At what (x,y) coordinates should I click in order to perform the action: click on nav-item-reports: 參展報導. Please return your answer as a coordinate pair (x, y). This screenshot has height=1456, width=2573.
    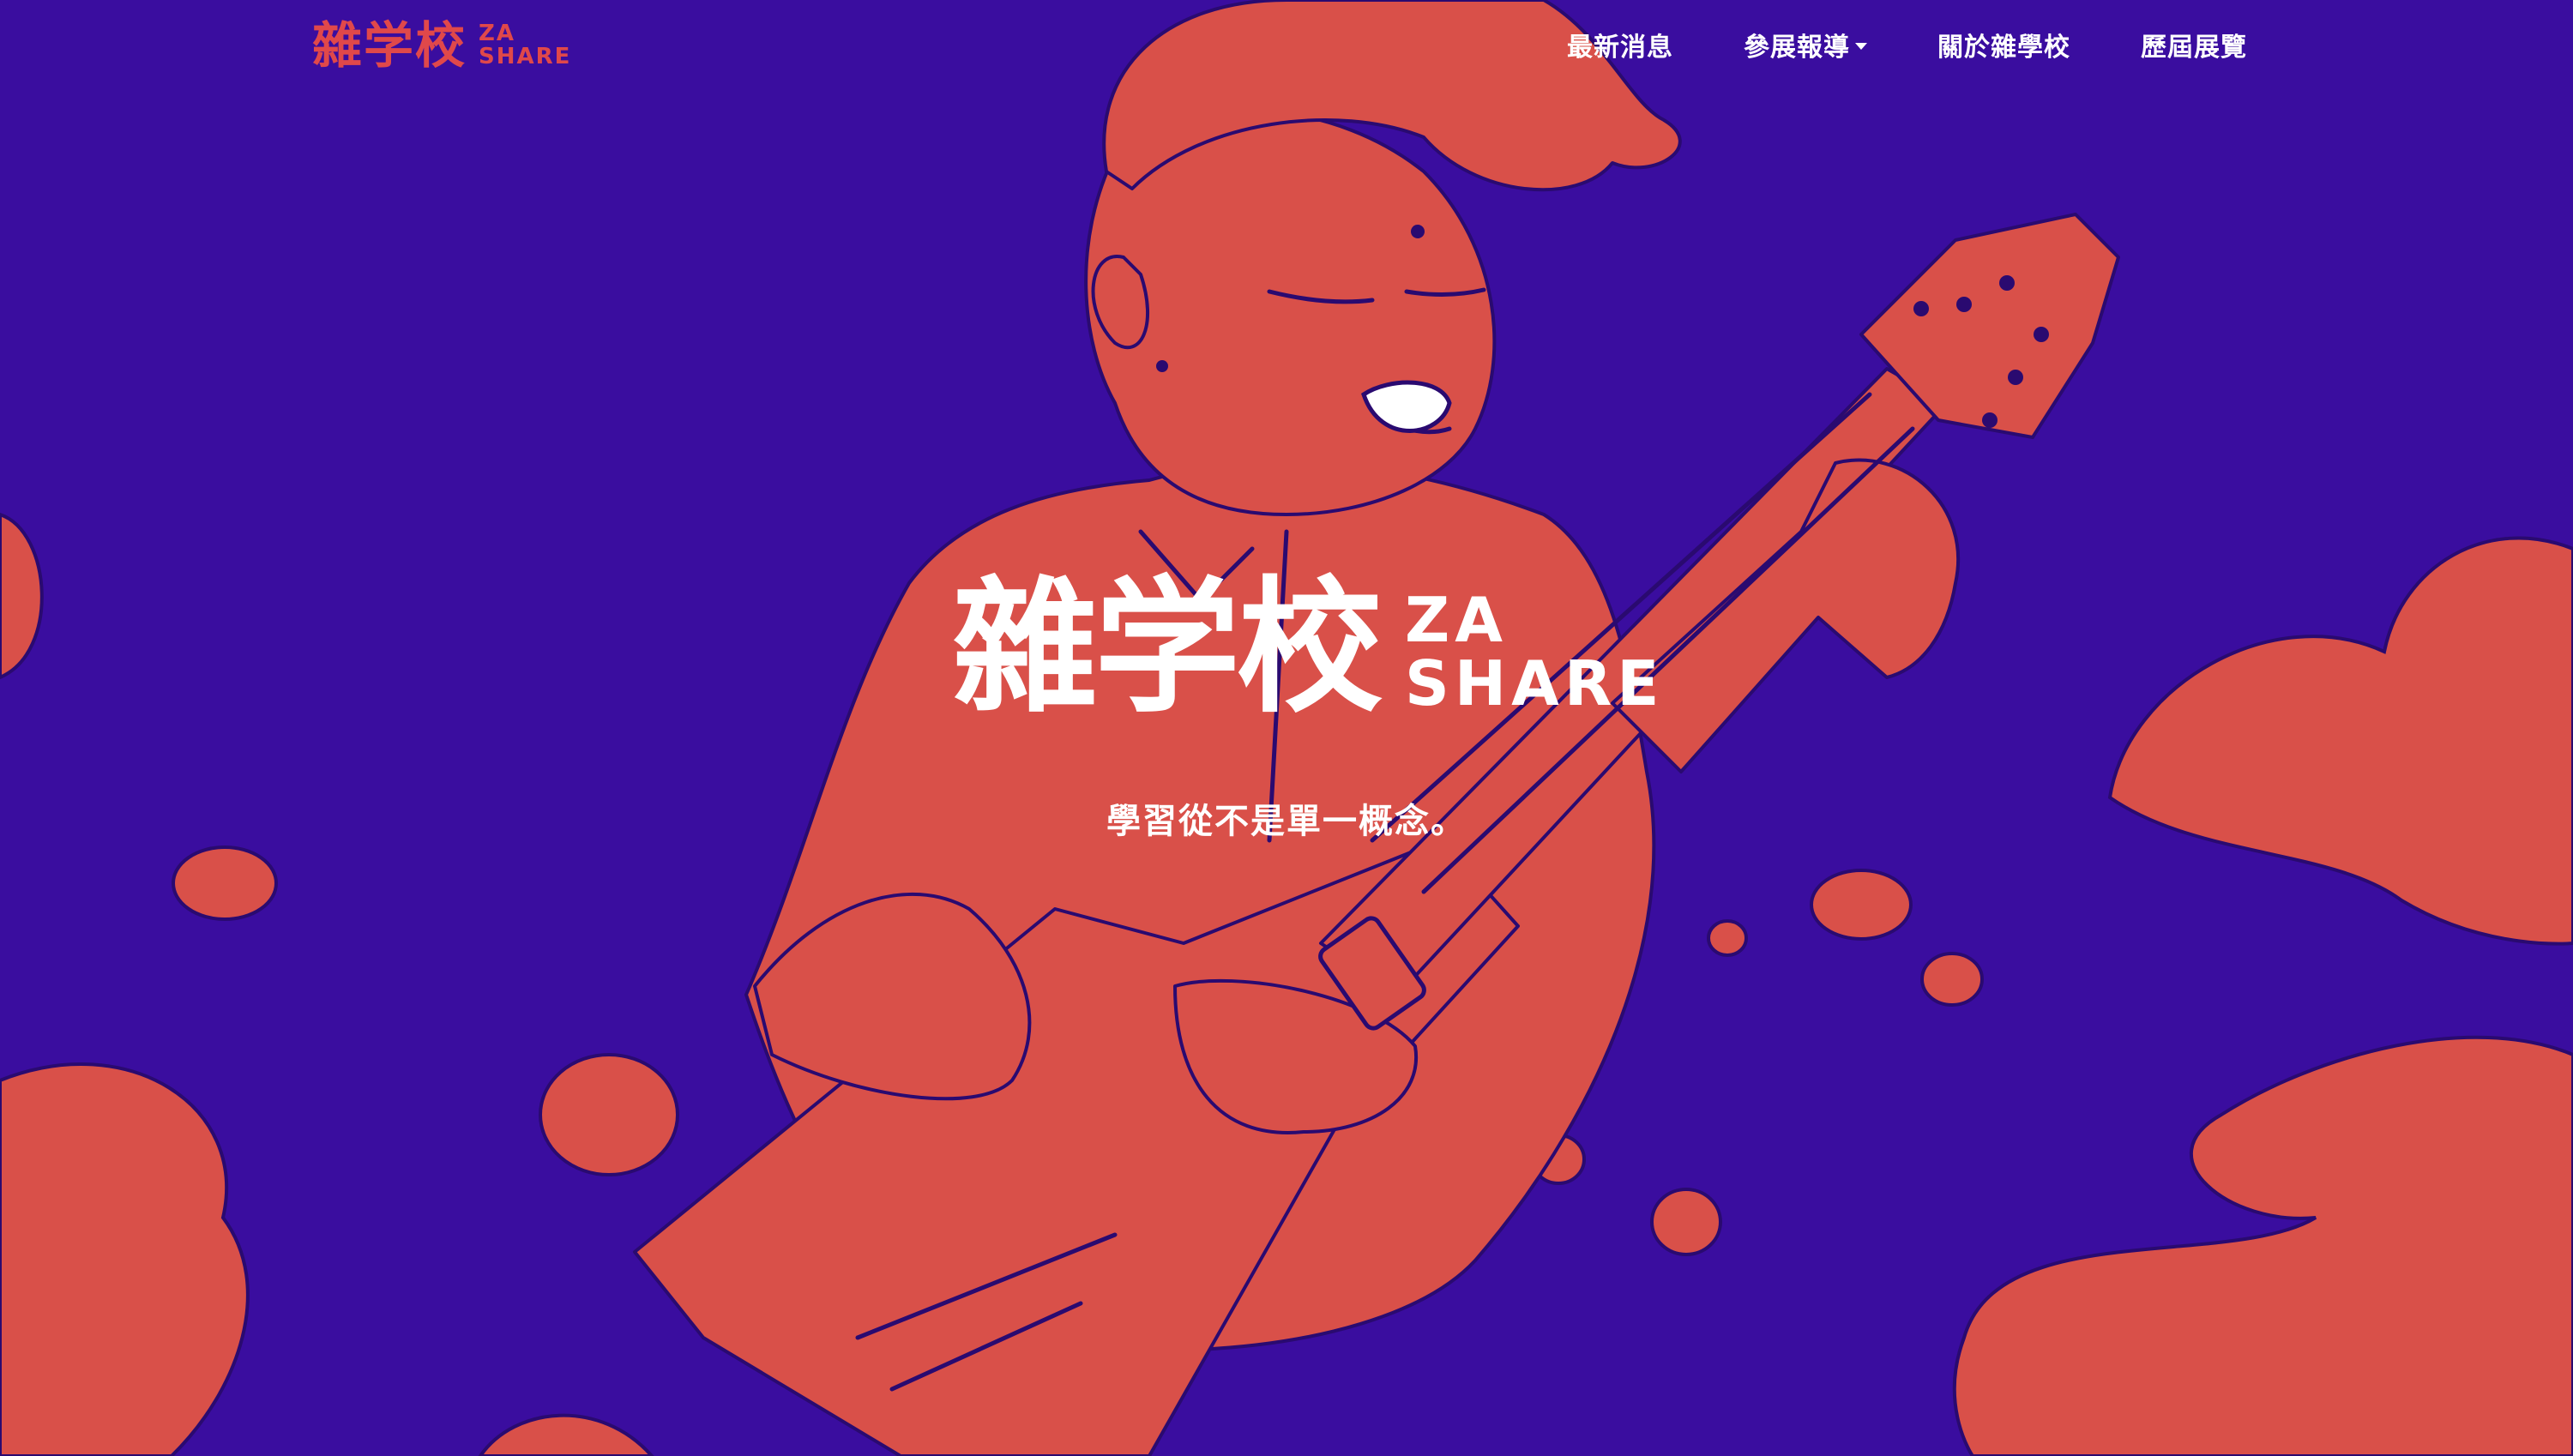
    Looking at the image, I should click on (1805, 44).